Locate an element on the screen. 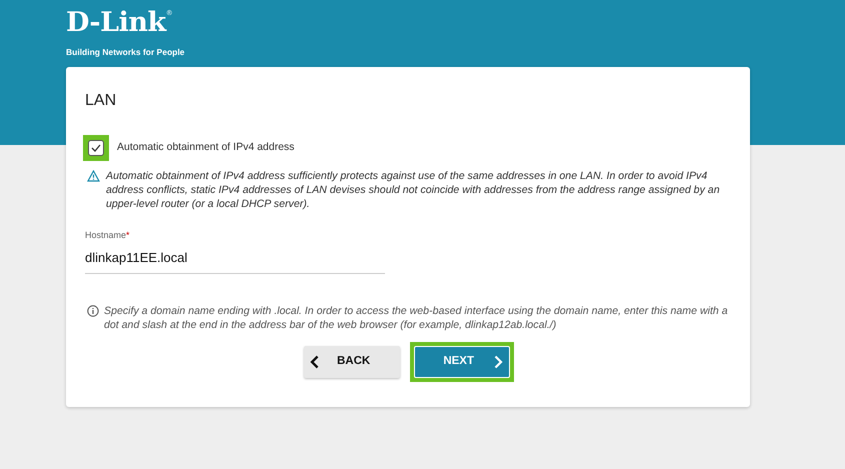  check-icon is located at coordinates (96, 148).